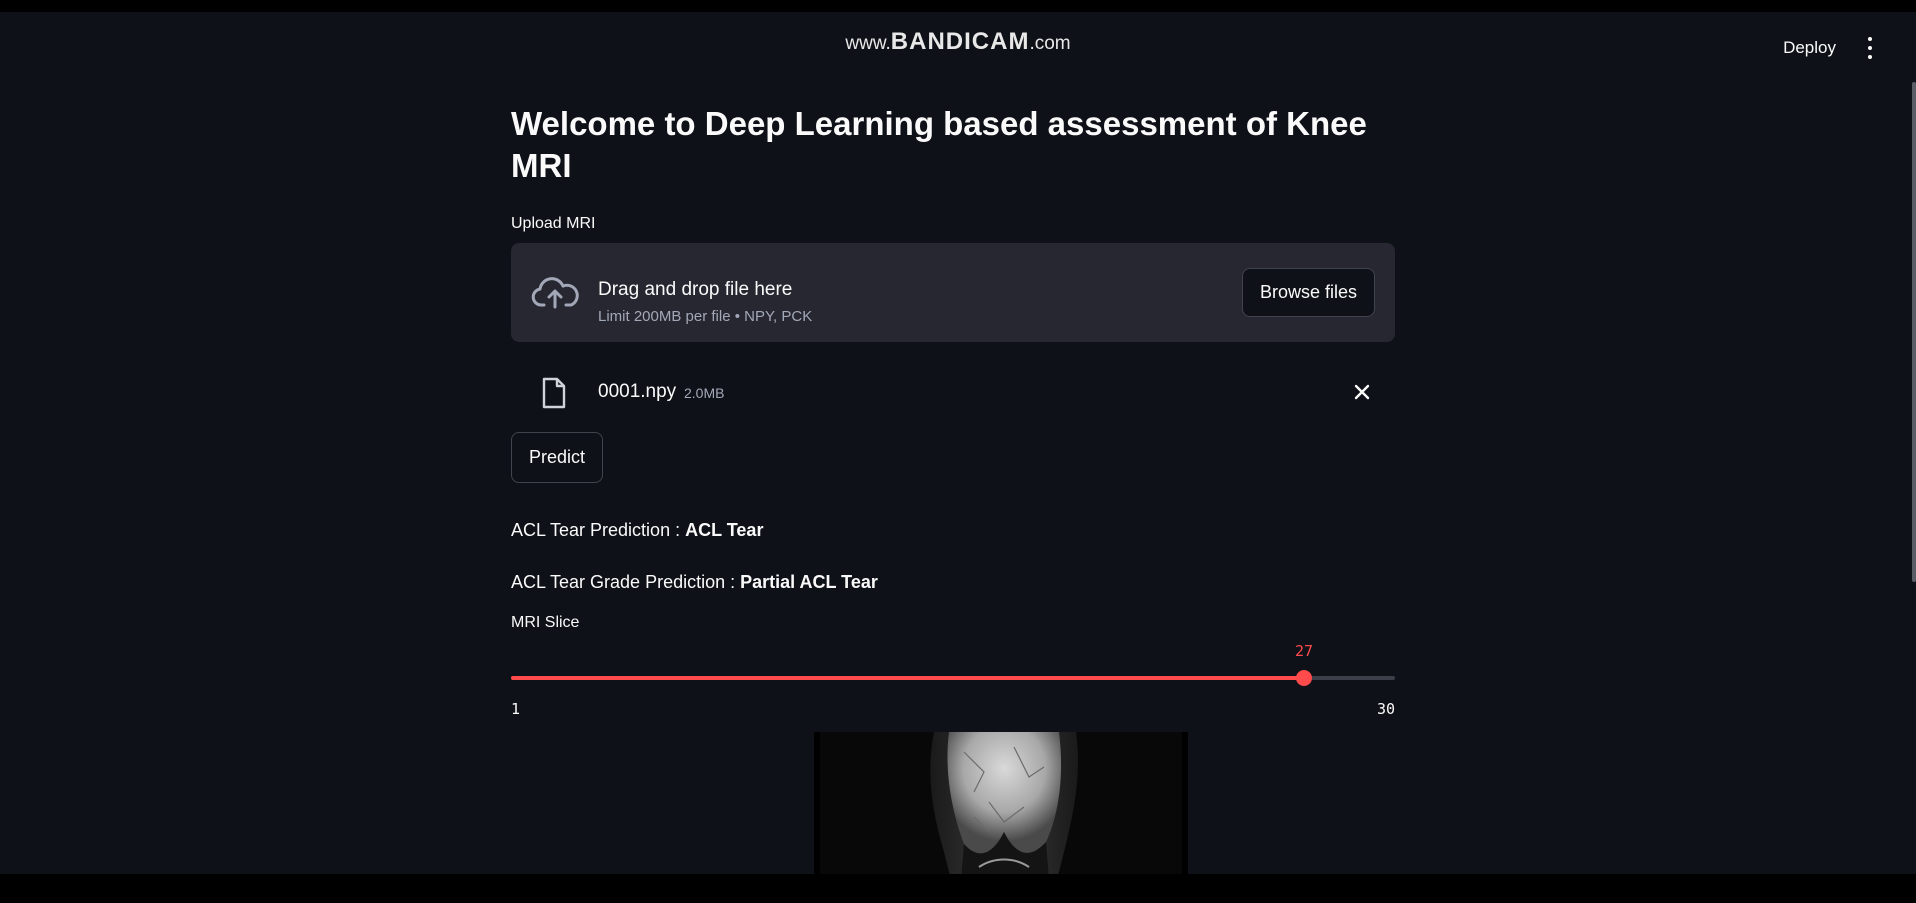 The height and width of the screenshot is (903, 1916). I want to click on close-icon, so click(1362, 392).